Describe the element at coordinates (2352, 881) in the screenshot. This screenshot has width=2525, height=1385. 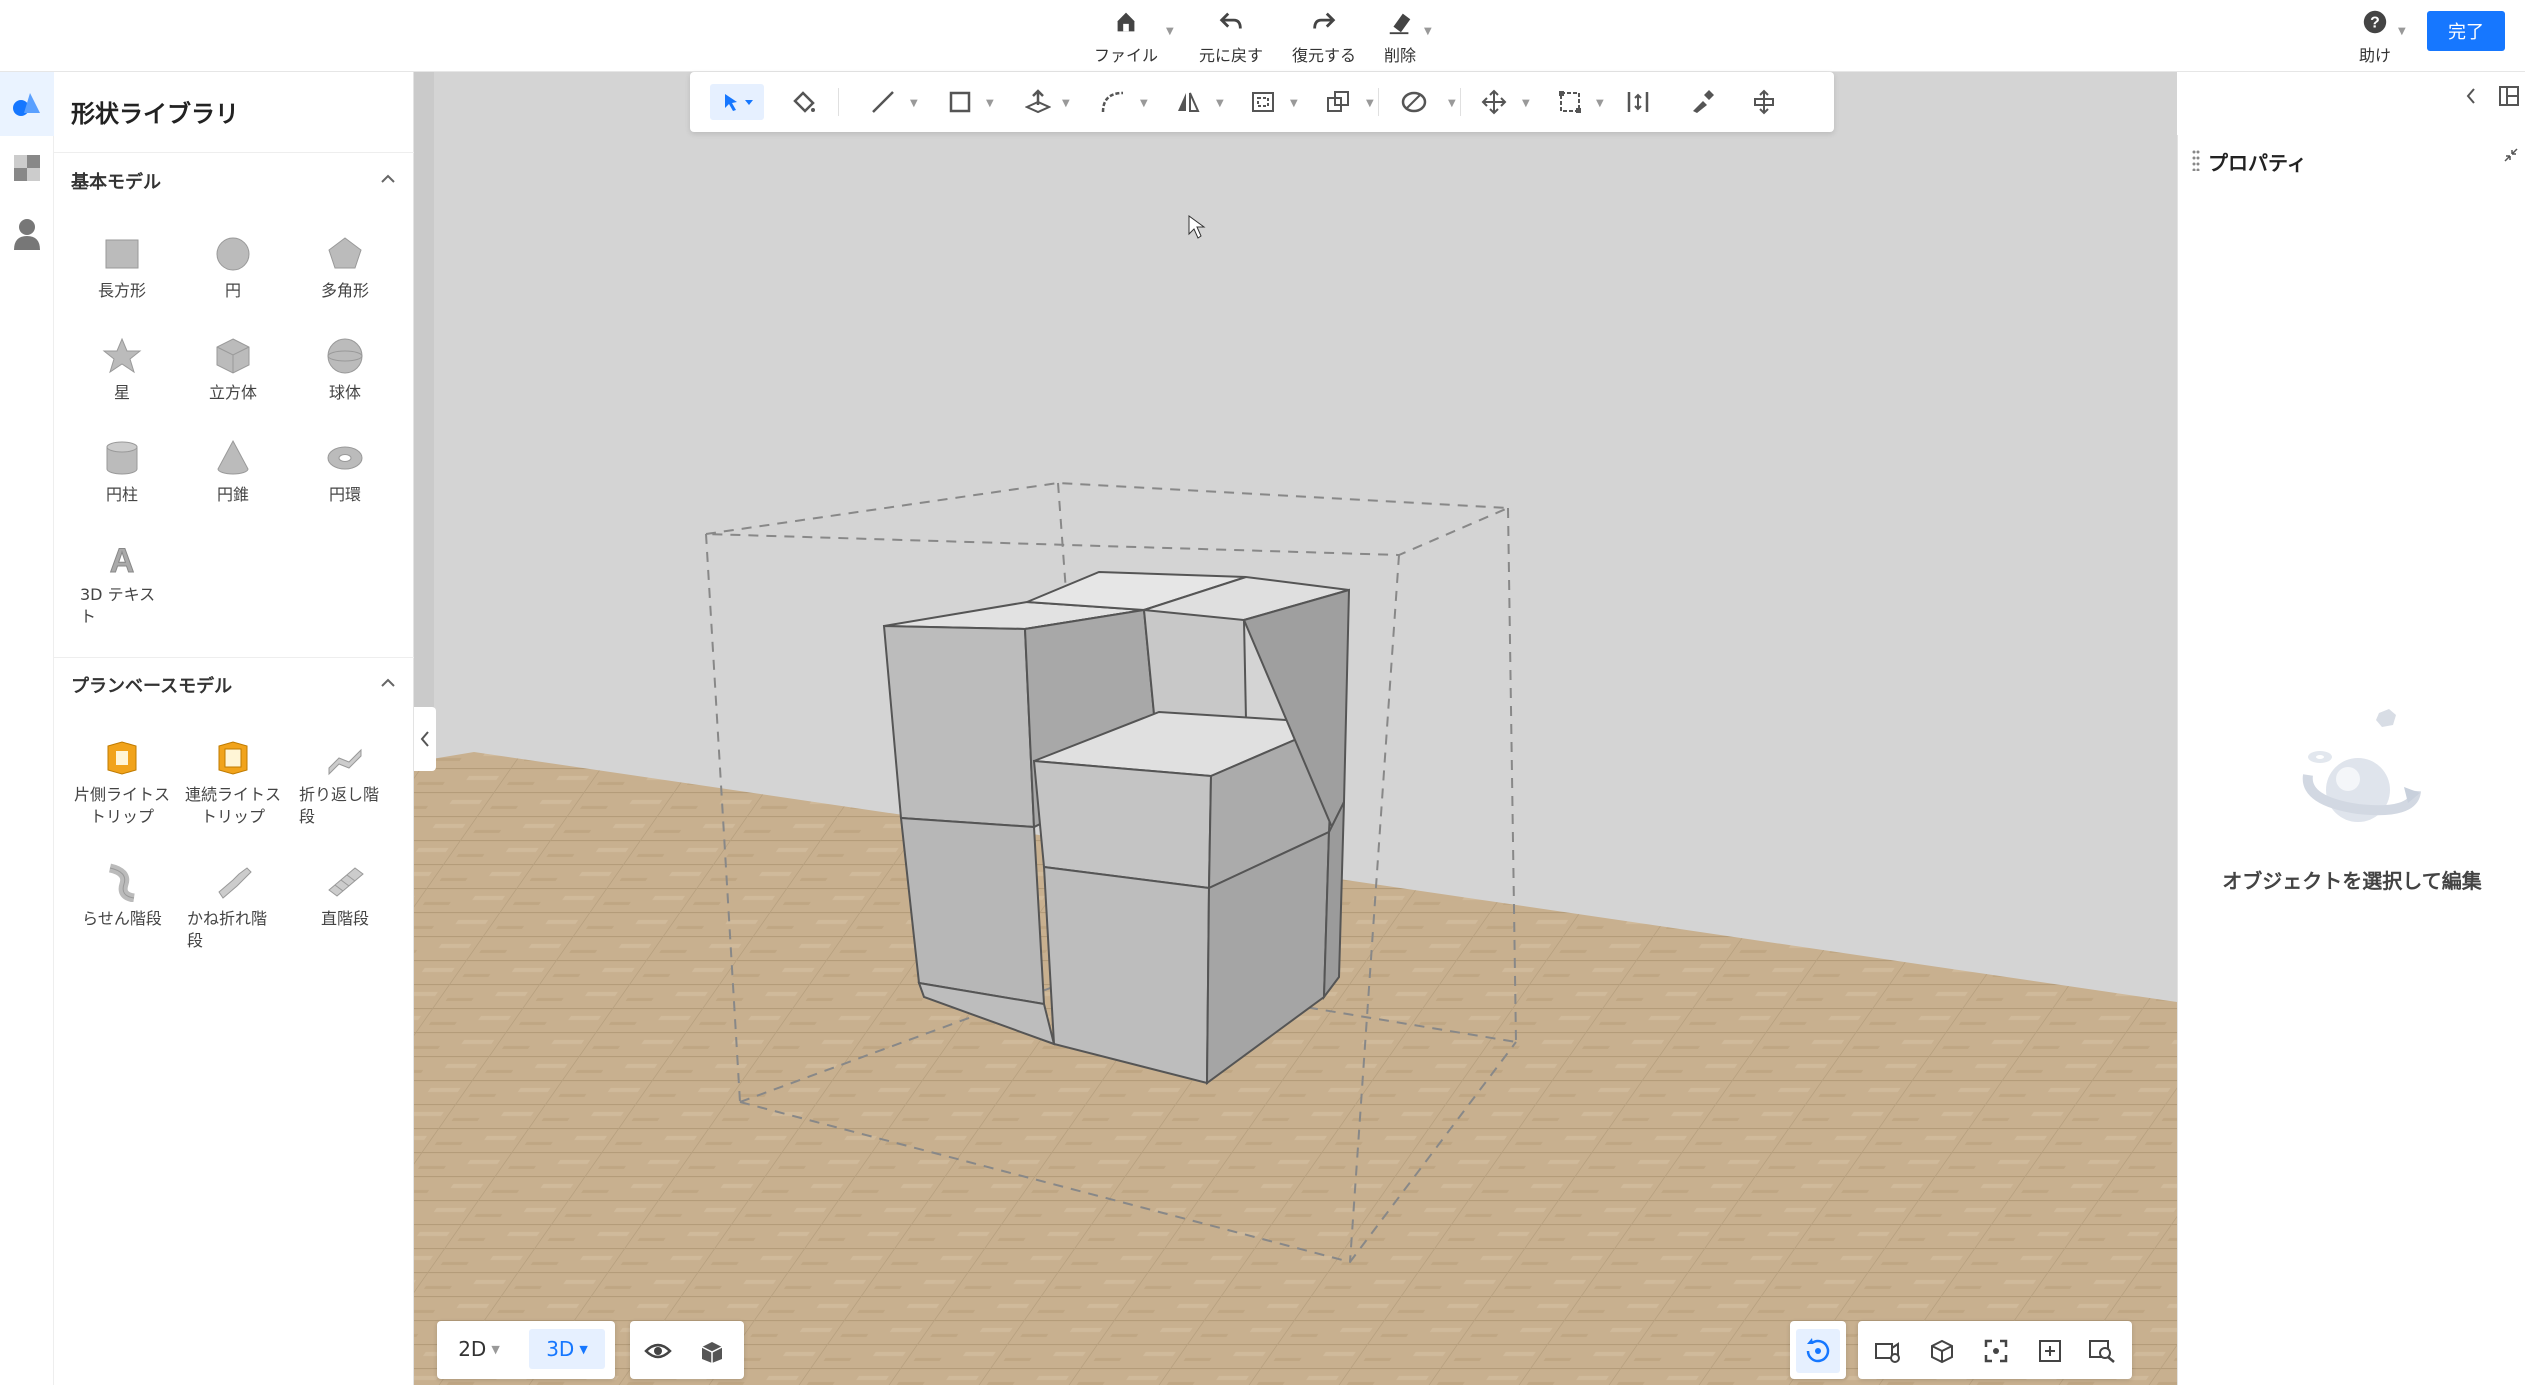
I see `empty-selection-hint: オブジェクトを選択して編集` at that location.